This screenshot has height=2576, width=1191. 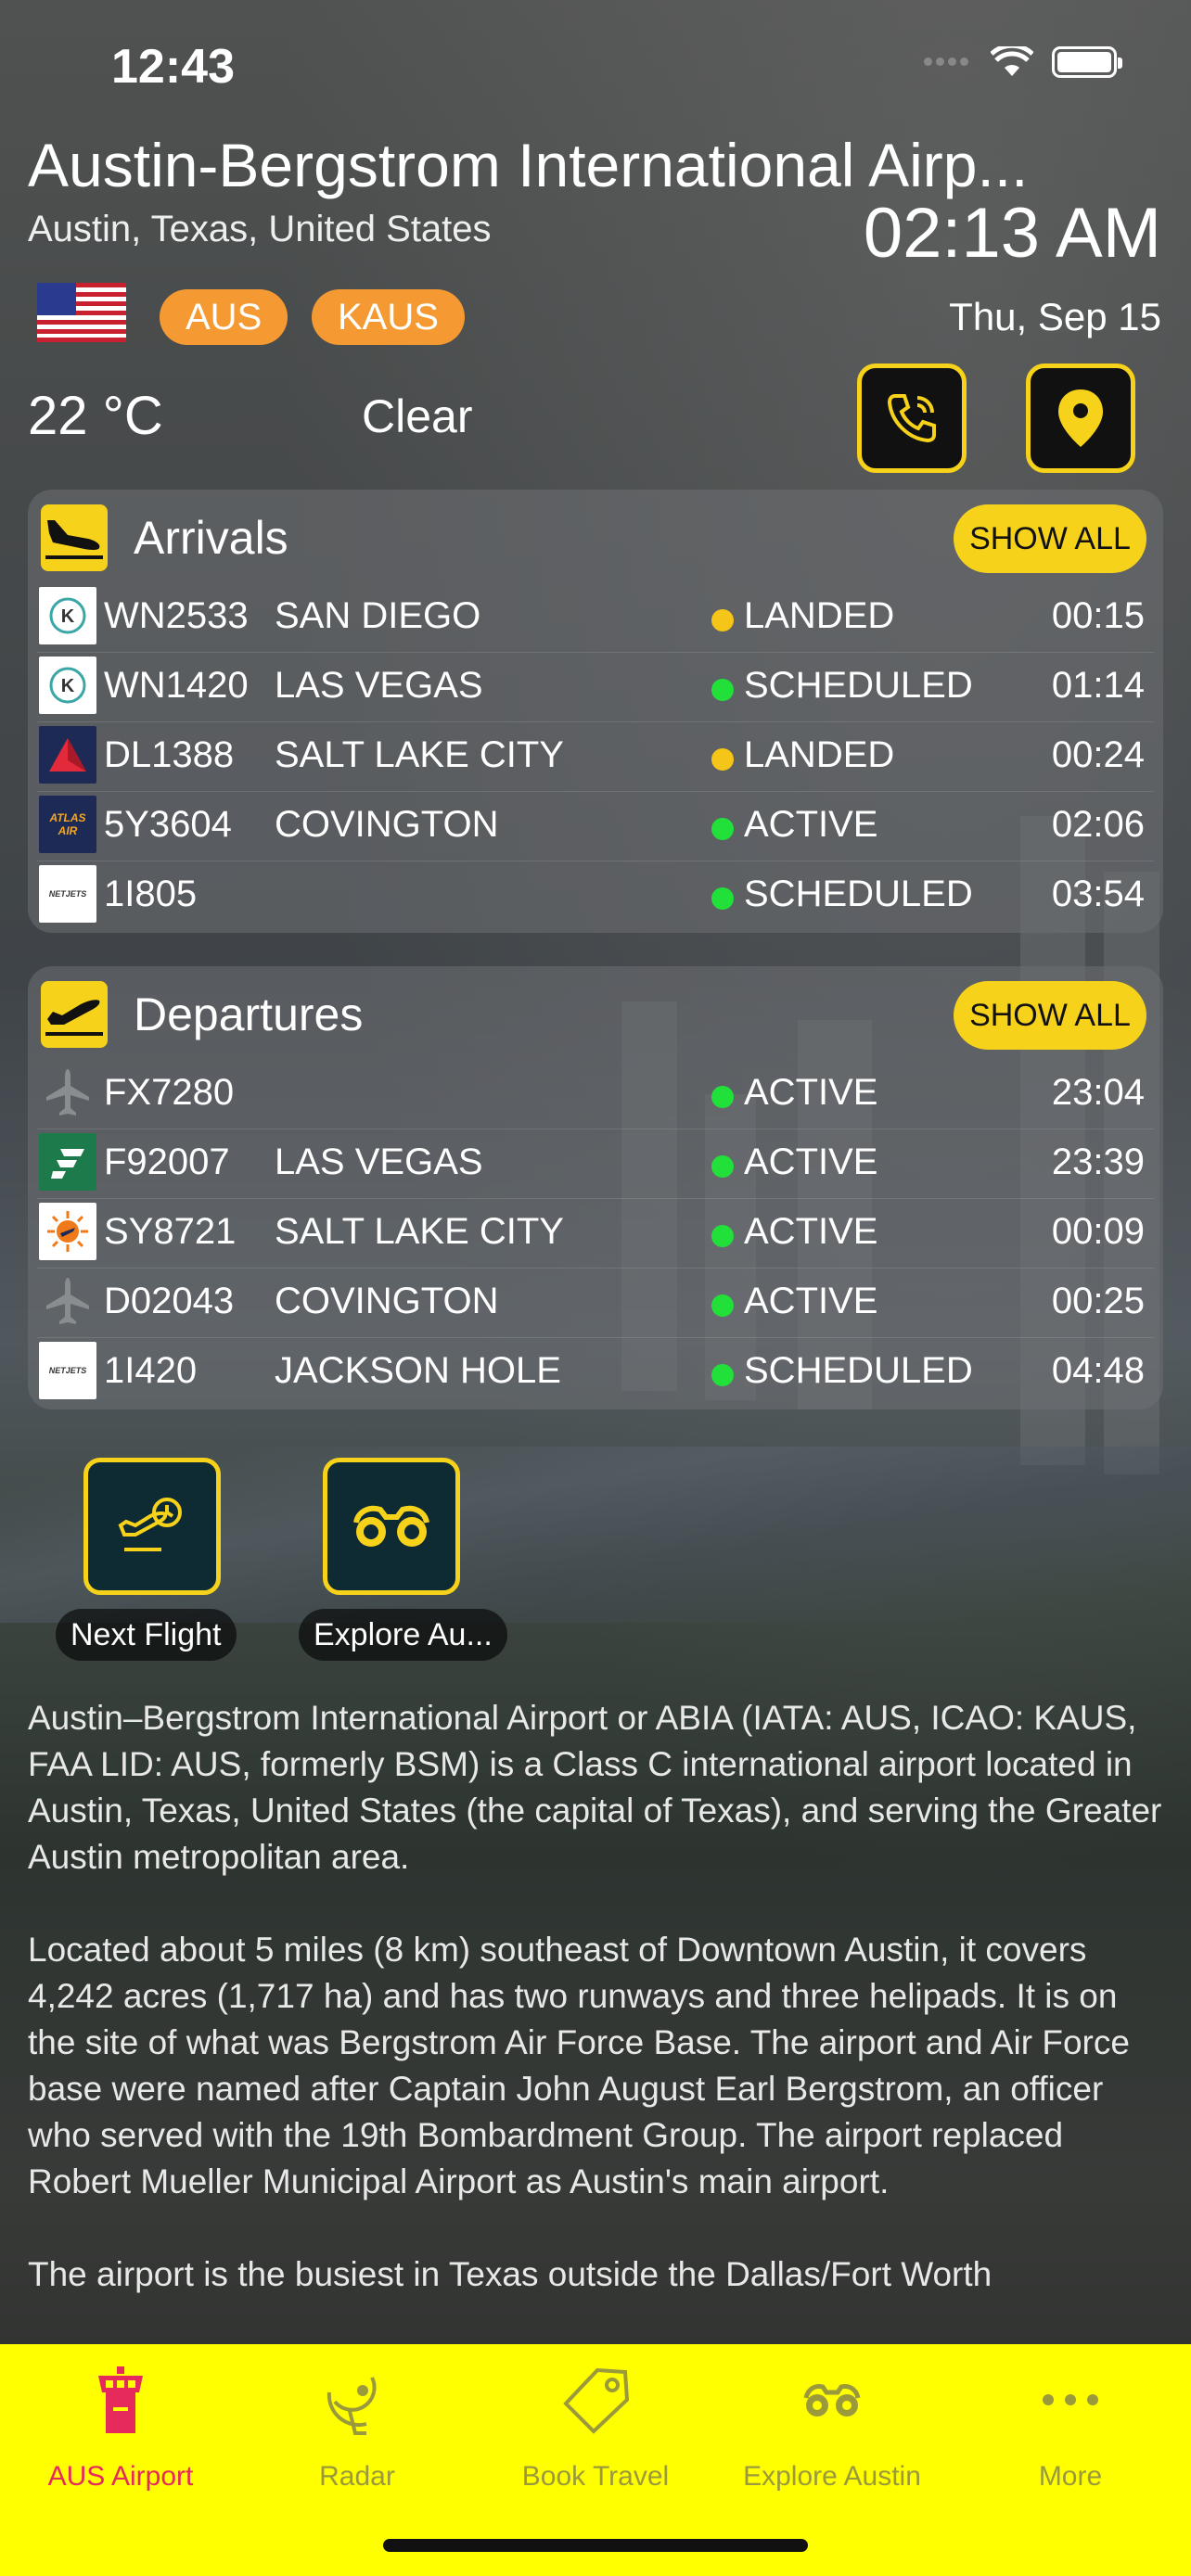 I want to click on flight-status: ACTIVE, so click(x=811, y=1162).